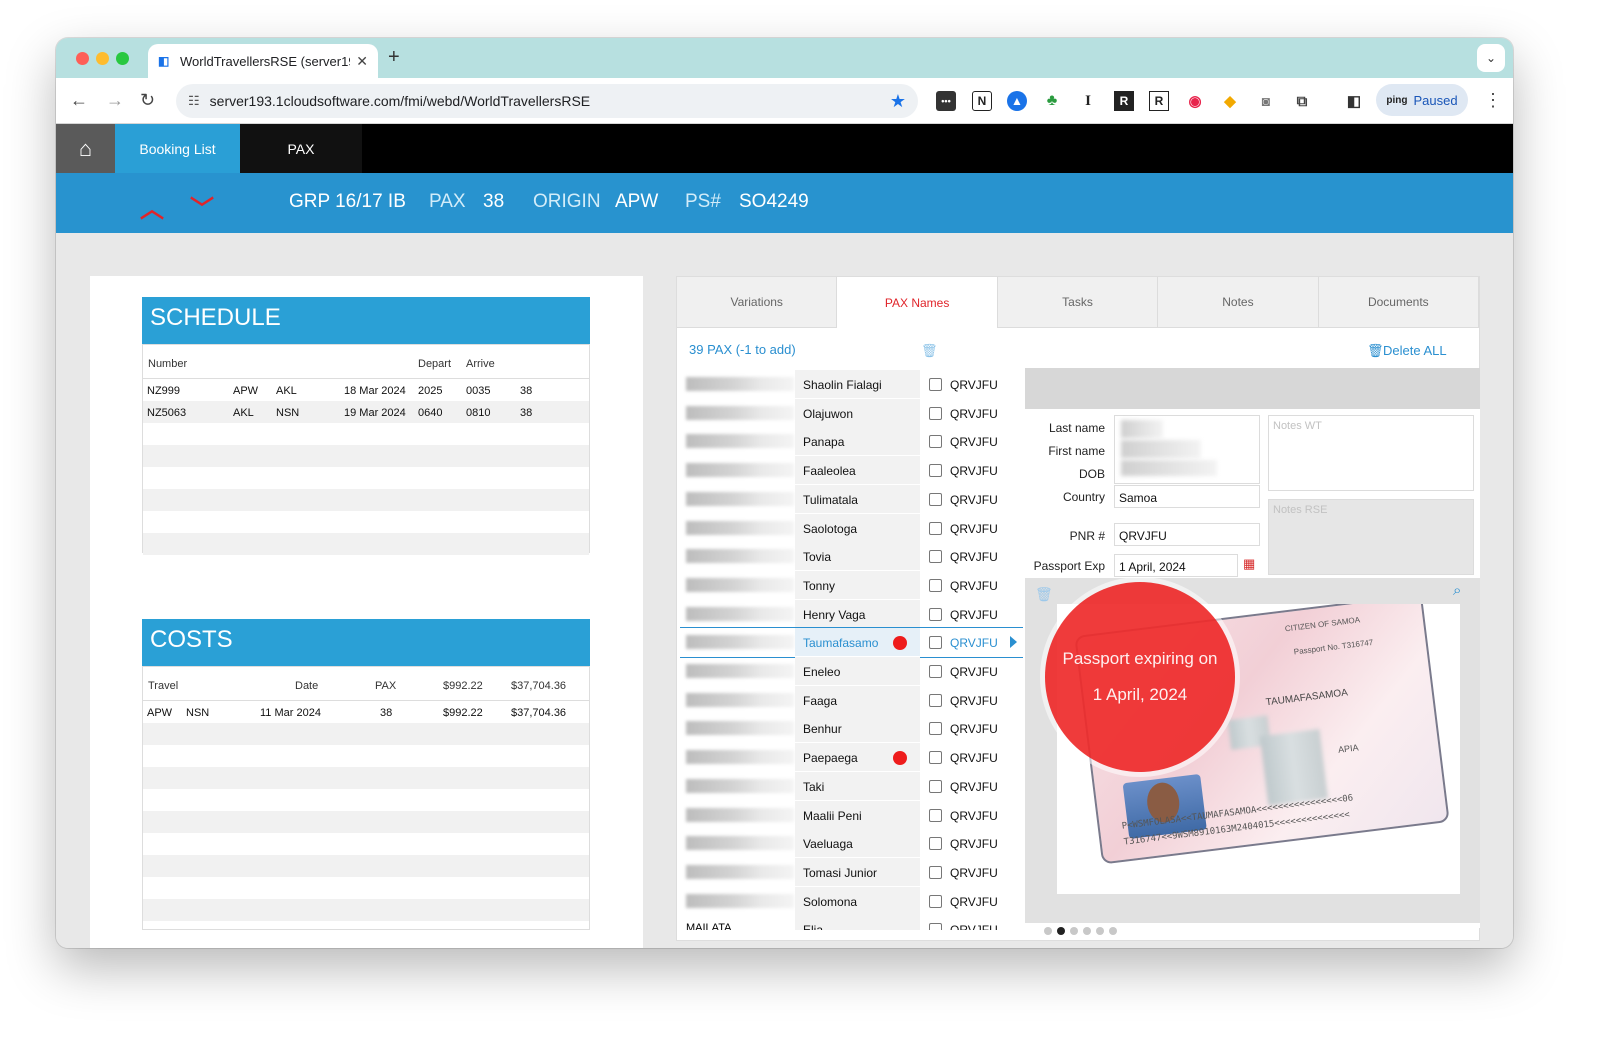 The image size is (1600, 1043). I want to click on profile-paused-button: ping Paused, so click(1422, 100).